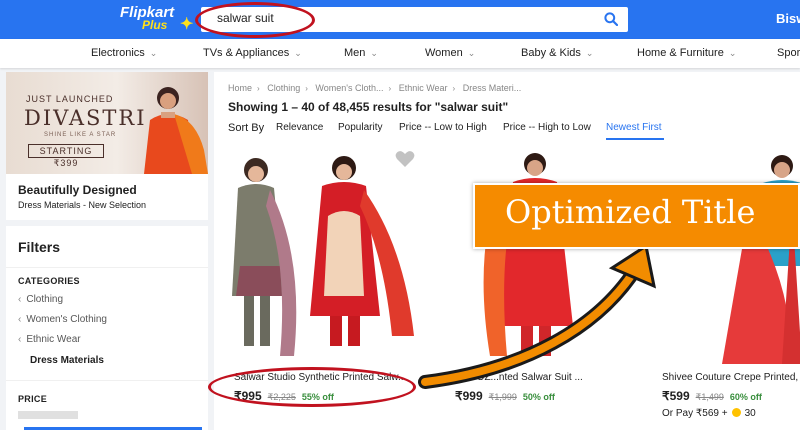  I want to click on annotation-banner: Optimized Title, so click(636, 216).